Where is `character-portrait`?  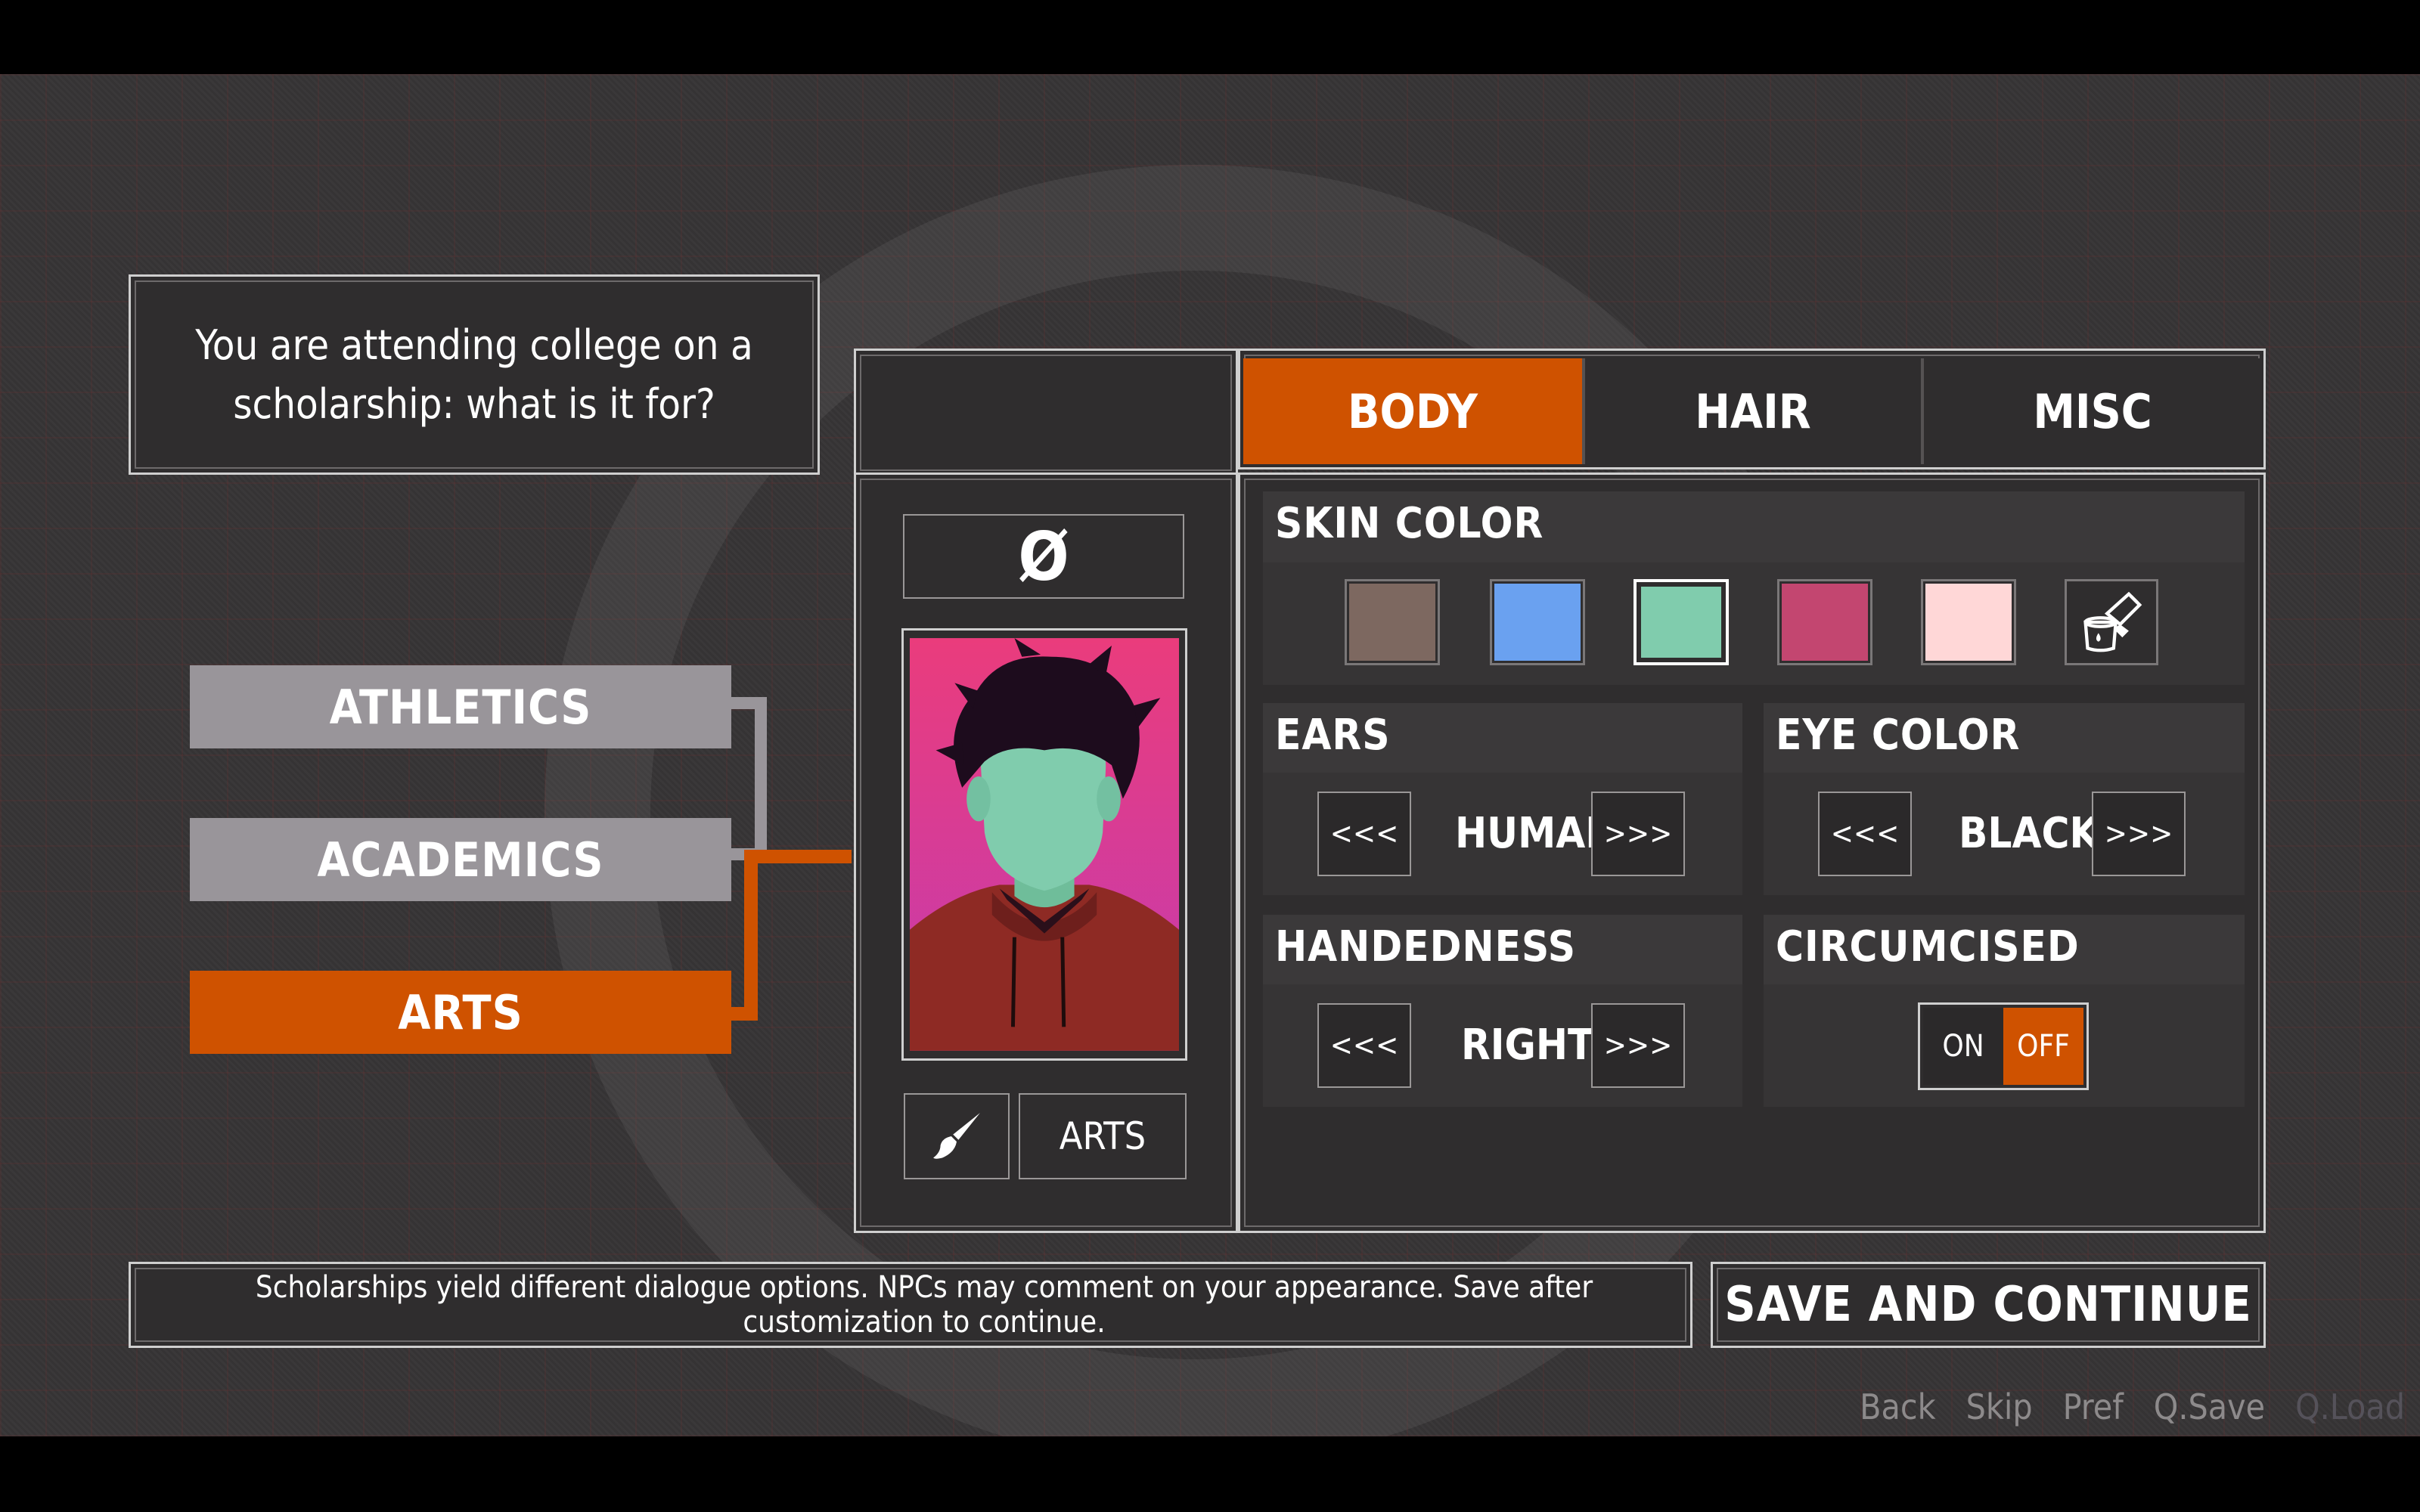
character-portrait is located at coordinates (1044, 844).